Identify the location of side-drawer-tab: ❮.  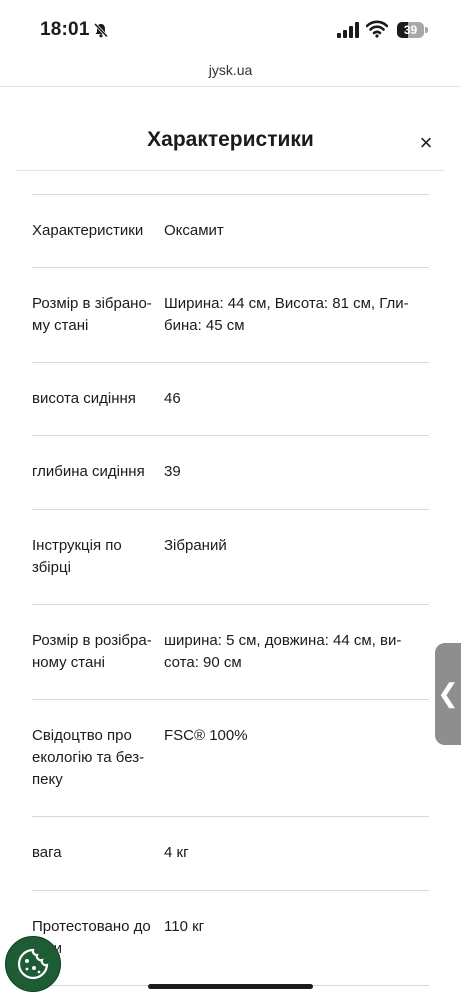
(448, 694).